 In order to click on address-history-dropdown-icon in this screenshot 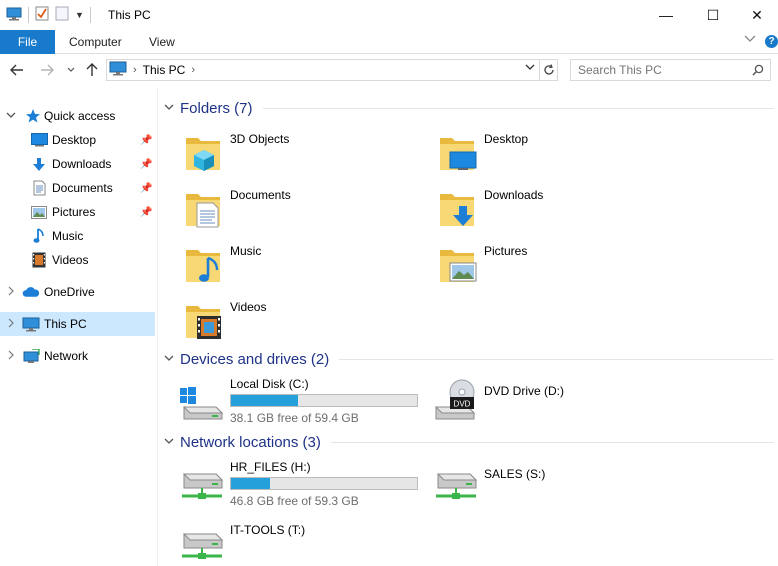, I will do `click(530, 68)`.